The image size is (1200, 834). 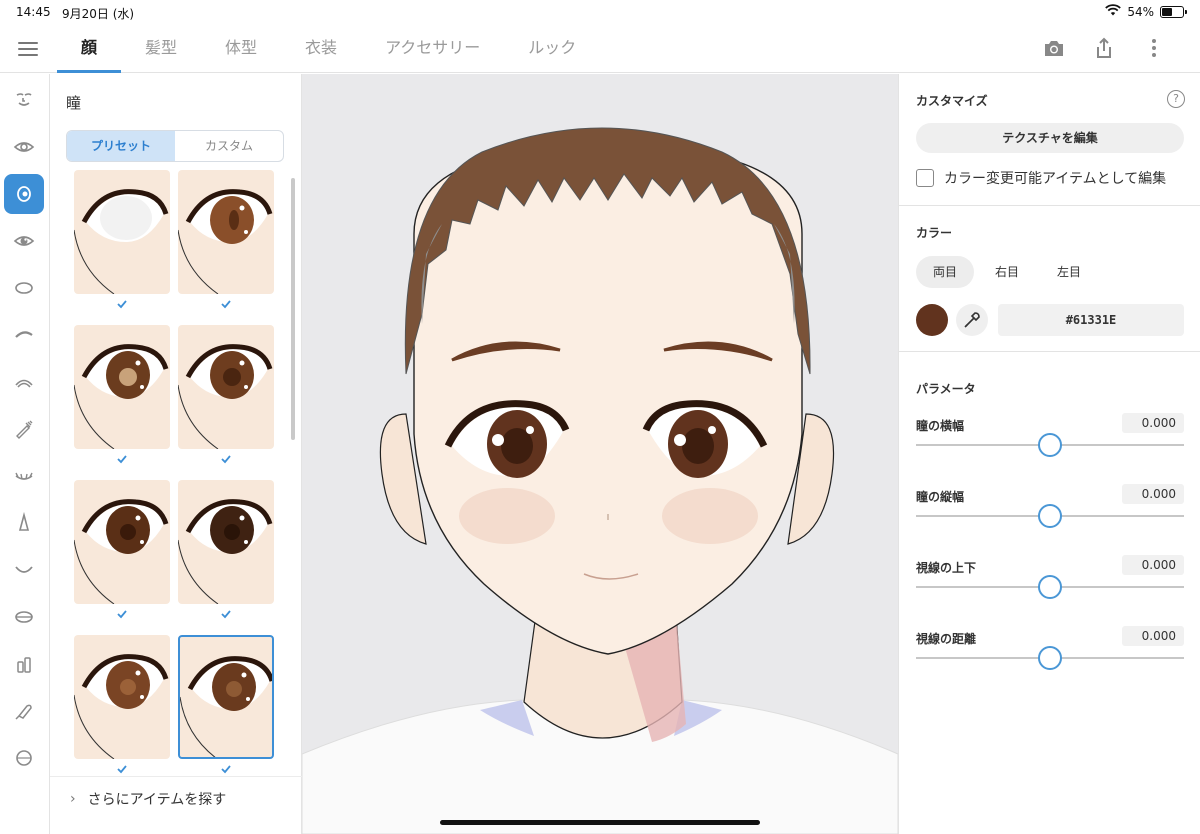 I want to click on teeth-icon, so click(x=24, y=664).